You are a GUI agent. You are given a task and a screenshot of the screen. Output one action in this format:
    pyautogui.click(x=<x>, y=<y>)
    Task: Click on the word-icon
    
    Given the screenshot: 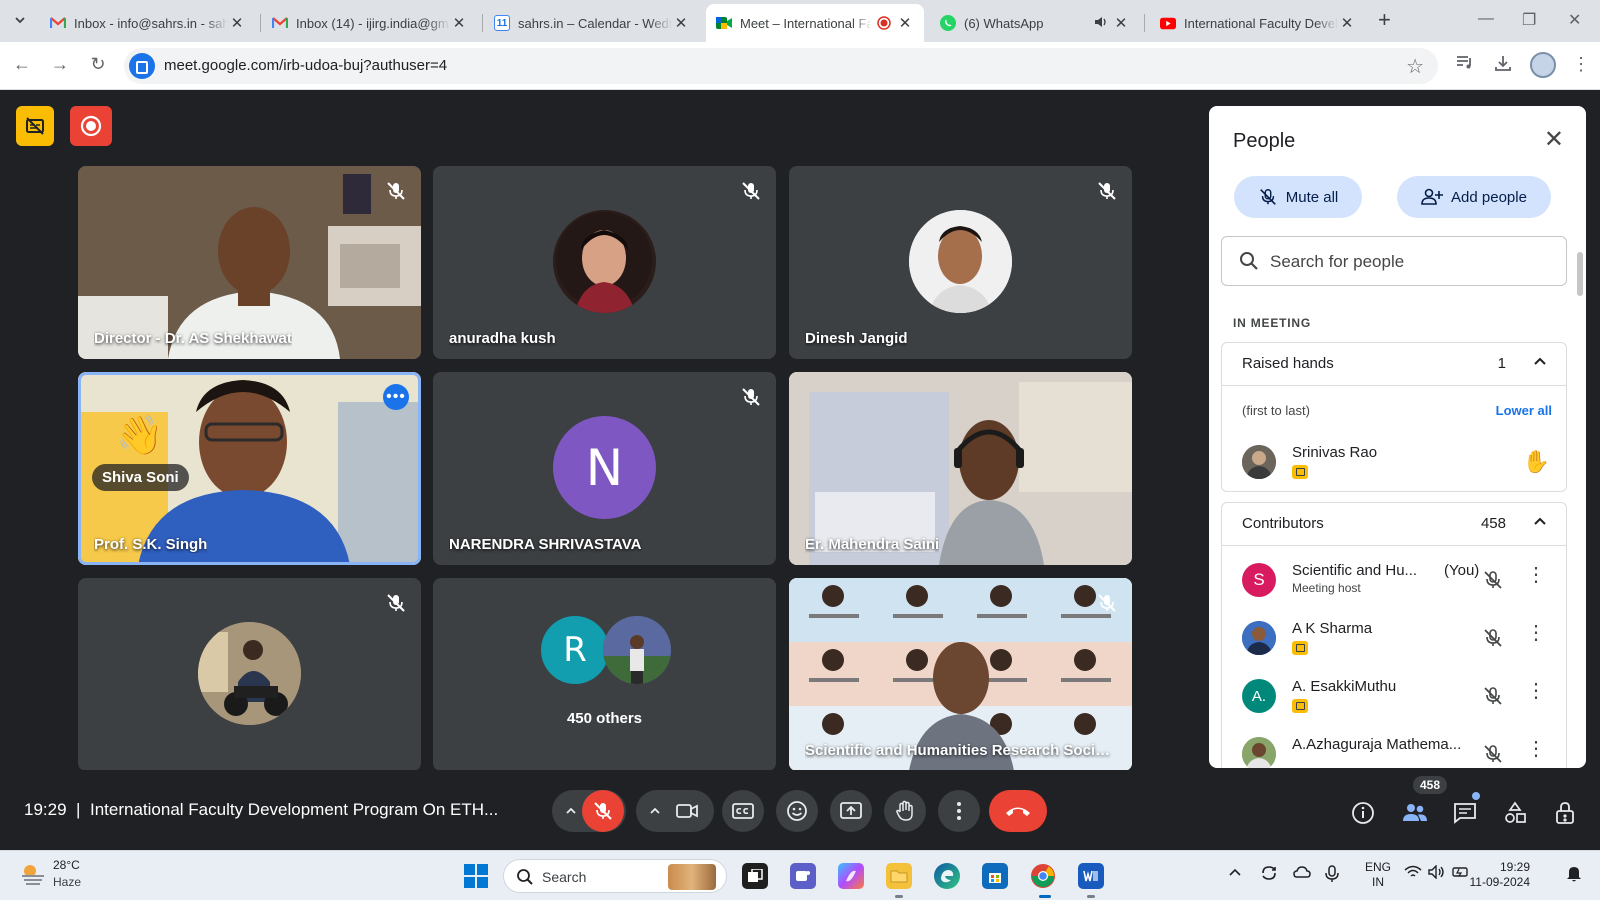 What is the action you would take?
    pyautogui.click(x=1091, y=876)
    